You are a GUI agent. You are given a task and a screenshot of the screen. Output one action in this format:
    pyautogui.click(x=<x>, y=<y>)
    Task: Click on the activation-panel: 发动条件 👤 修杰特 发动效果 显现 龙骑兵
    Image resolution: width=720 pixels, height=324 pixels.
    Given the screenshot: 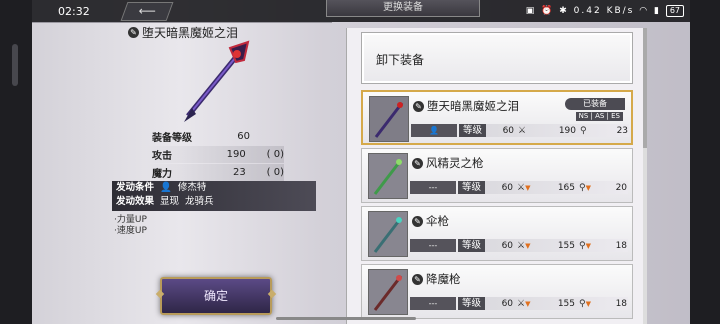 What is the action you would take?
    pyautogui.click(x=214, y=196)
    